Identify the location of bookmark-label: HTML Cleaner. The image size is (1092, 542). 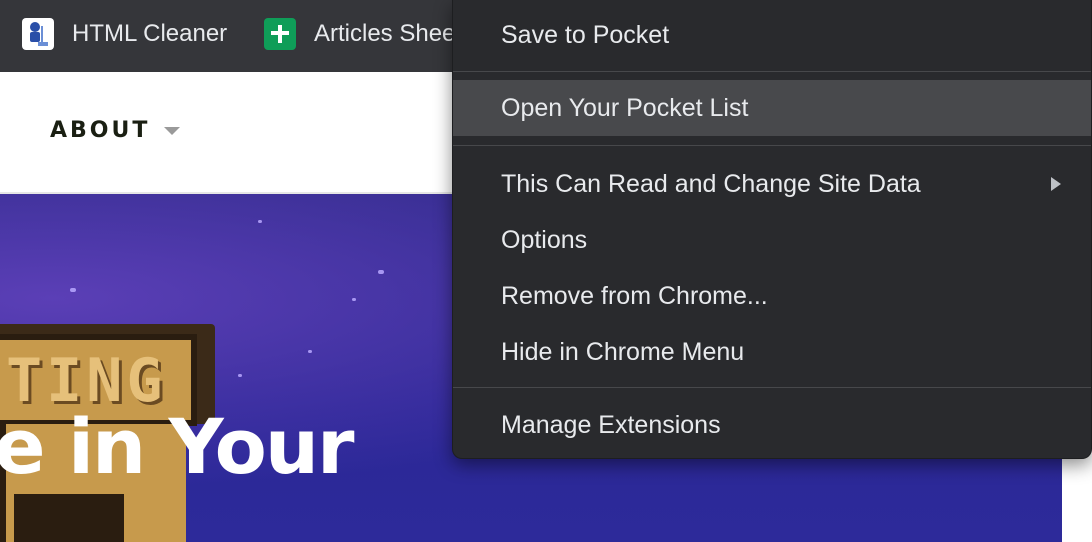
(150, 33).